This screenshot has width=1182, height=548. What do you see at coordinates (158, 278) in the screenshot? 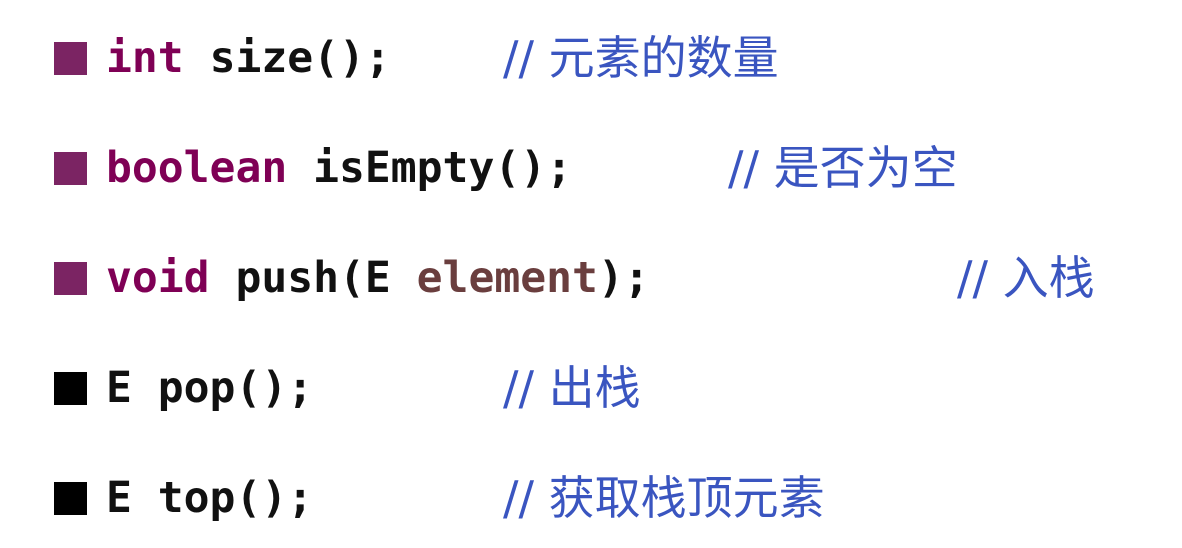
I see `return-type-keyword: void` at bounding box center [158, 278].